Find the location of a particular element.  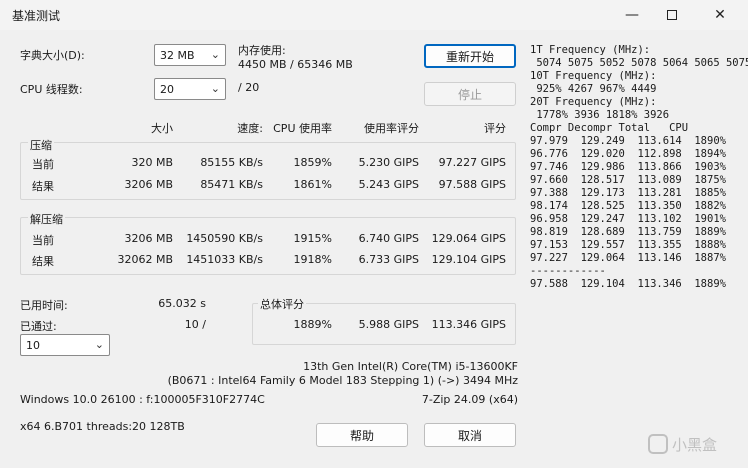

frequency-log-line: 97.588 129.104 113.346 1889% is located at coordinates (628, 284).